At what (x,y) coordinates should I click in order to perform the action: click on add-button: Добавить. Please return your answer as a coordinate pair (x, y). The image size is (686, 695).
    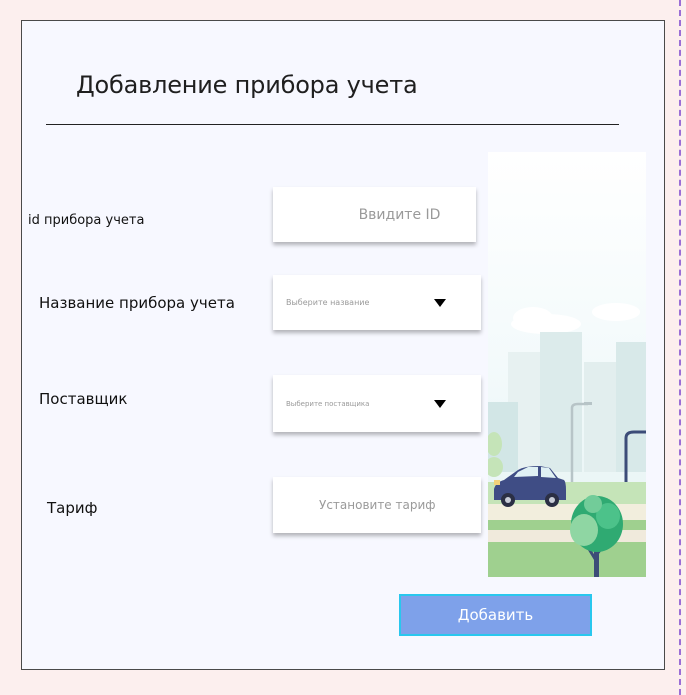
    Looking at the image, I should click on (495, 615).